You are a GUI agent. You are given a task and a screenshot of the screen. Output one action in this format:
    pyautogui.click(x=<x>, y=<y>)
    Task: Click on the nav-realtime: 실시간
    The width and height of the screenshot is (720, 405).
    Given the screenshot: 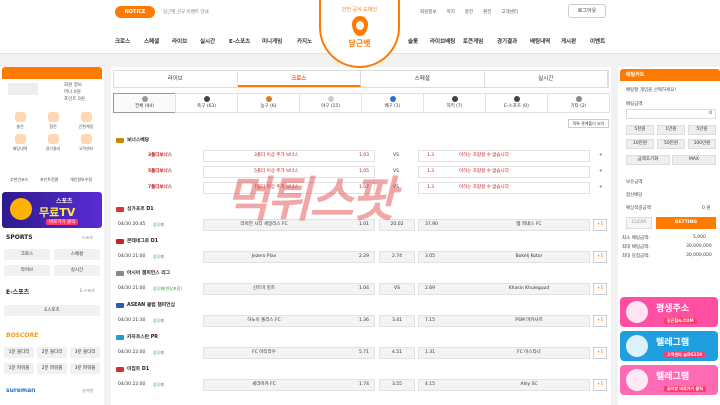 What is the action you would take?
    pyautogui.click(x=207, y=41)
    